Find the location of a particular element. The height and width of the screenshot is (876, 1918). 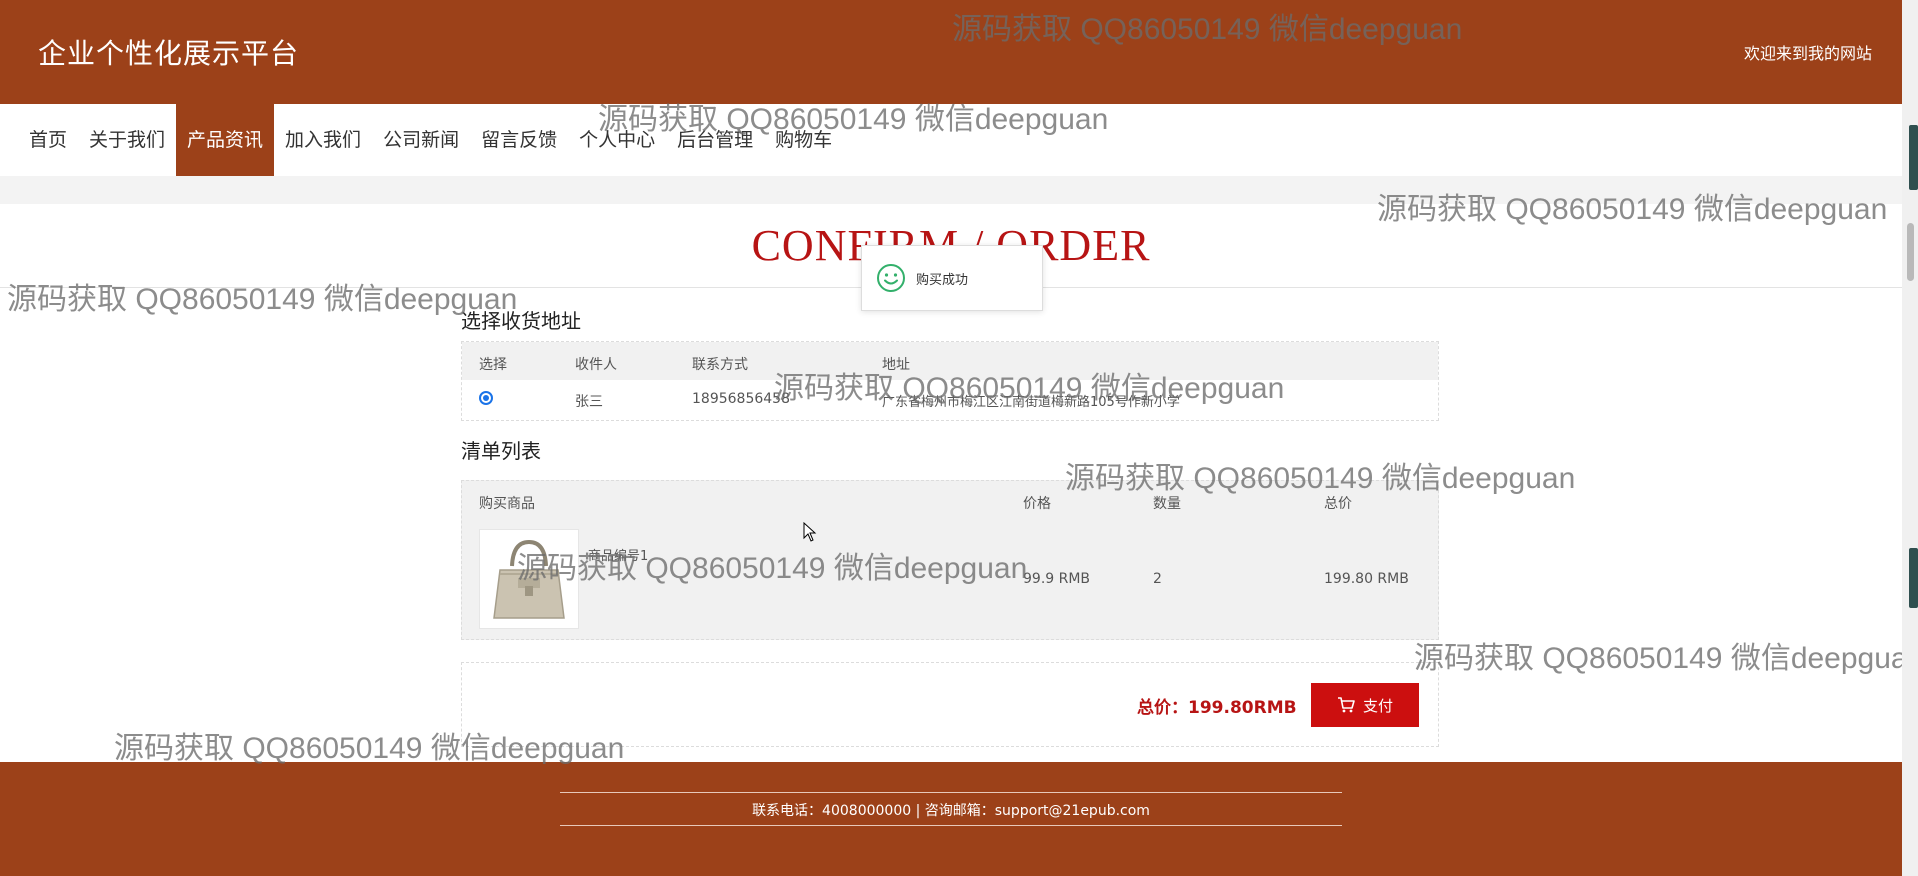

address-section-title: 选择收货地址 is located at coordinates (521, 321).